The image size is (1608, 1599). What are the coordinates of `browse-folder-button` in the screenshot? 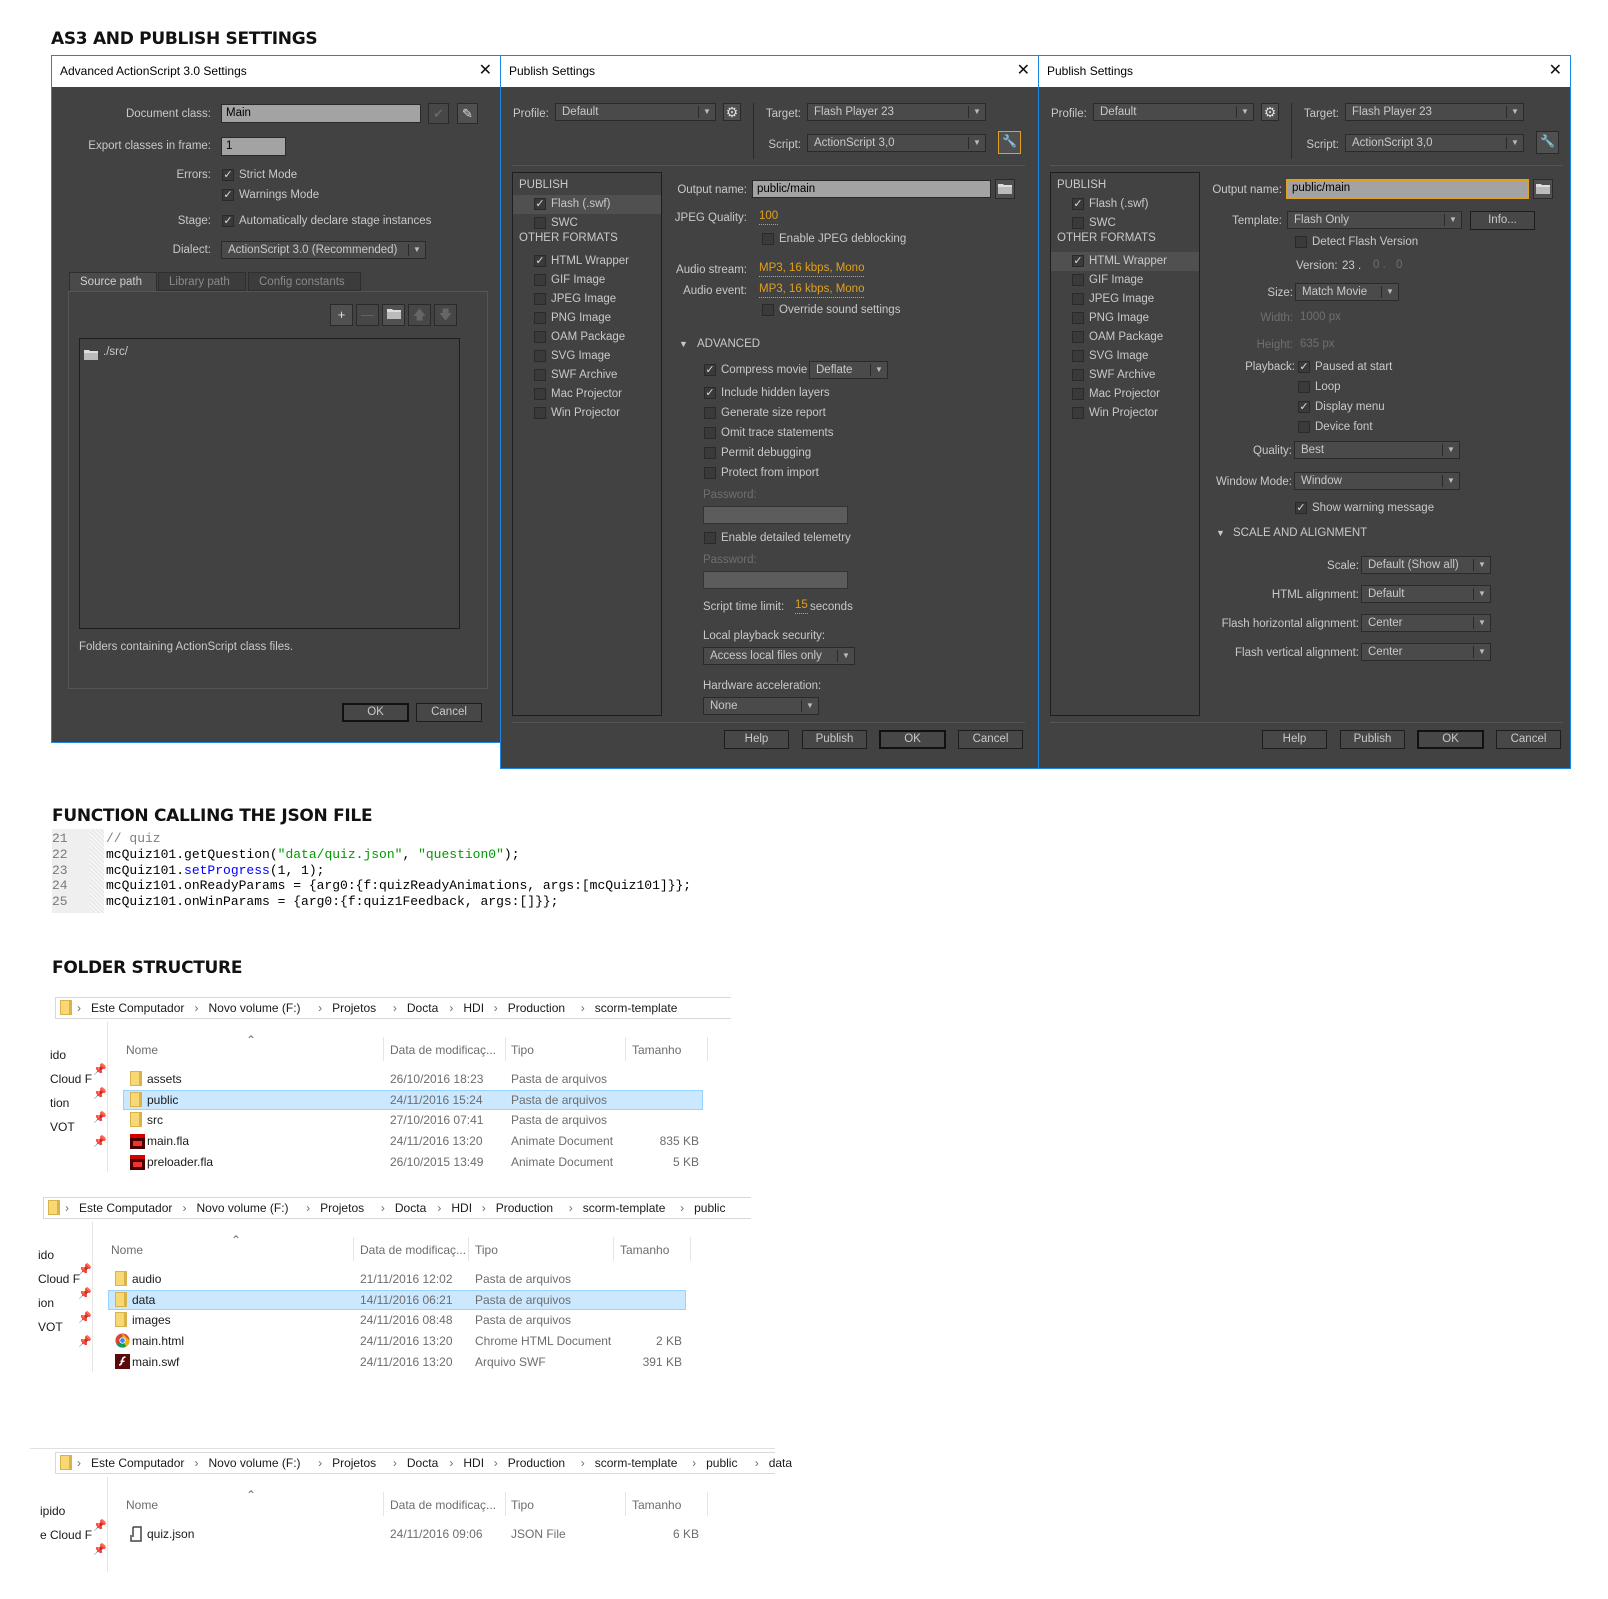 It's located at (393, 315).